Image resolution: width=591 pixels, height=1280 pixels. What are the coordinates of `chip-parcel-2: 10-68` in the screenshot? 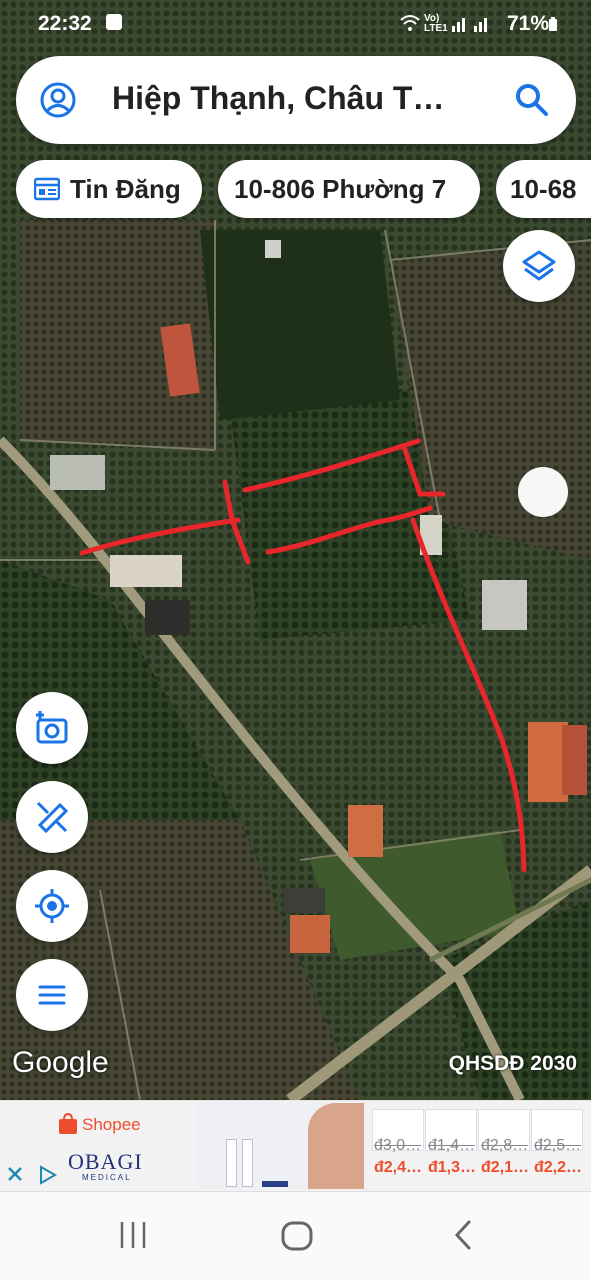 It's located at (543, 189).